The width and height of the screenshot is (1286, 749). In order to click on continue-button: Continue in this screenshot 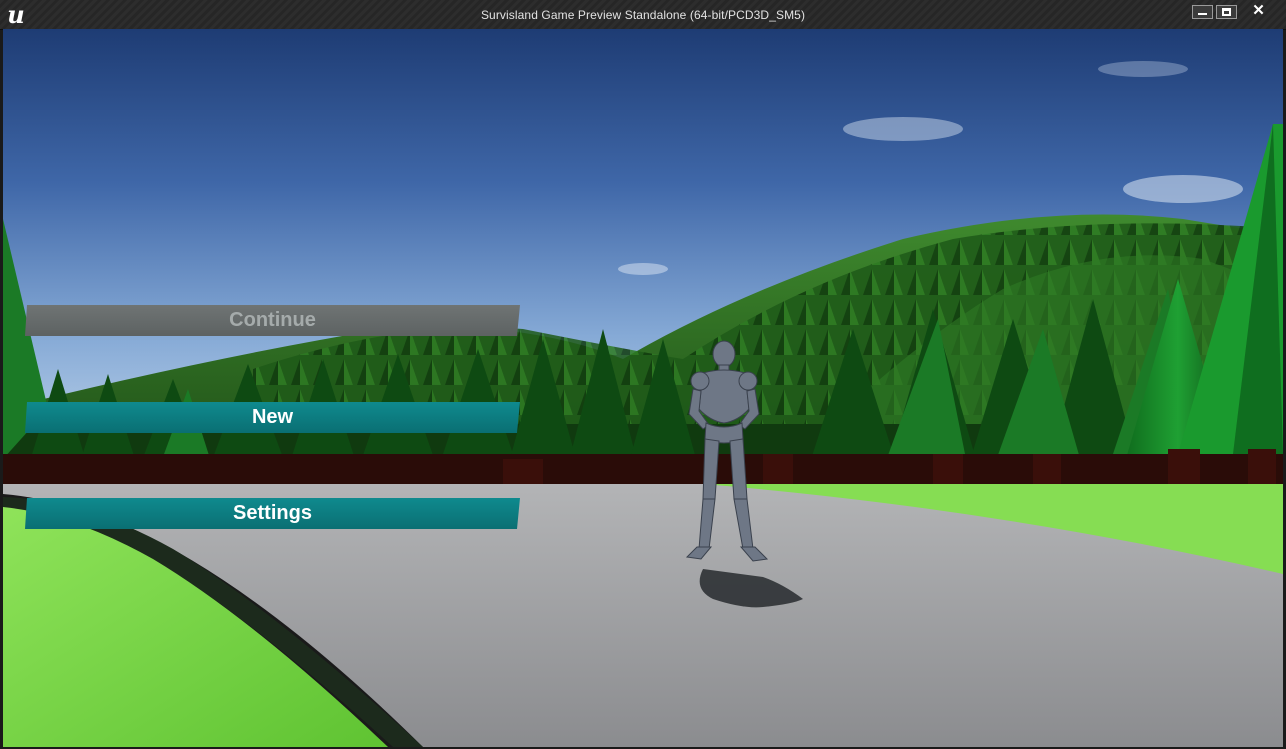, I will do `click(272, 320)`.